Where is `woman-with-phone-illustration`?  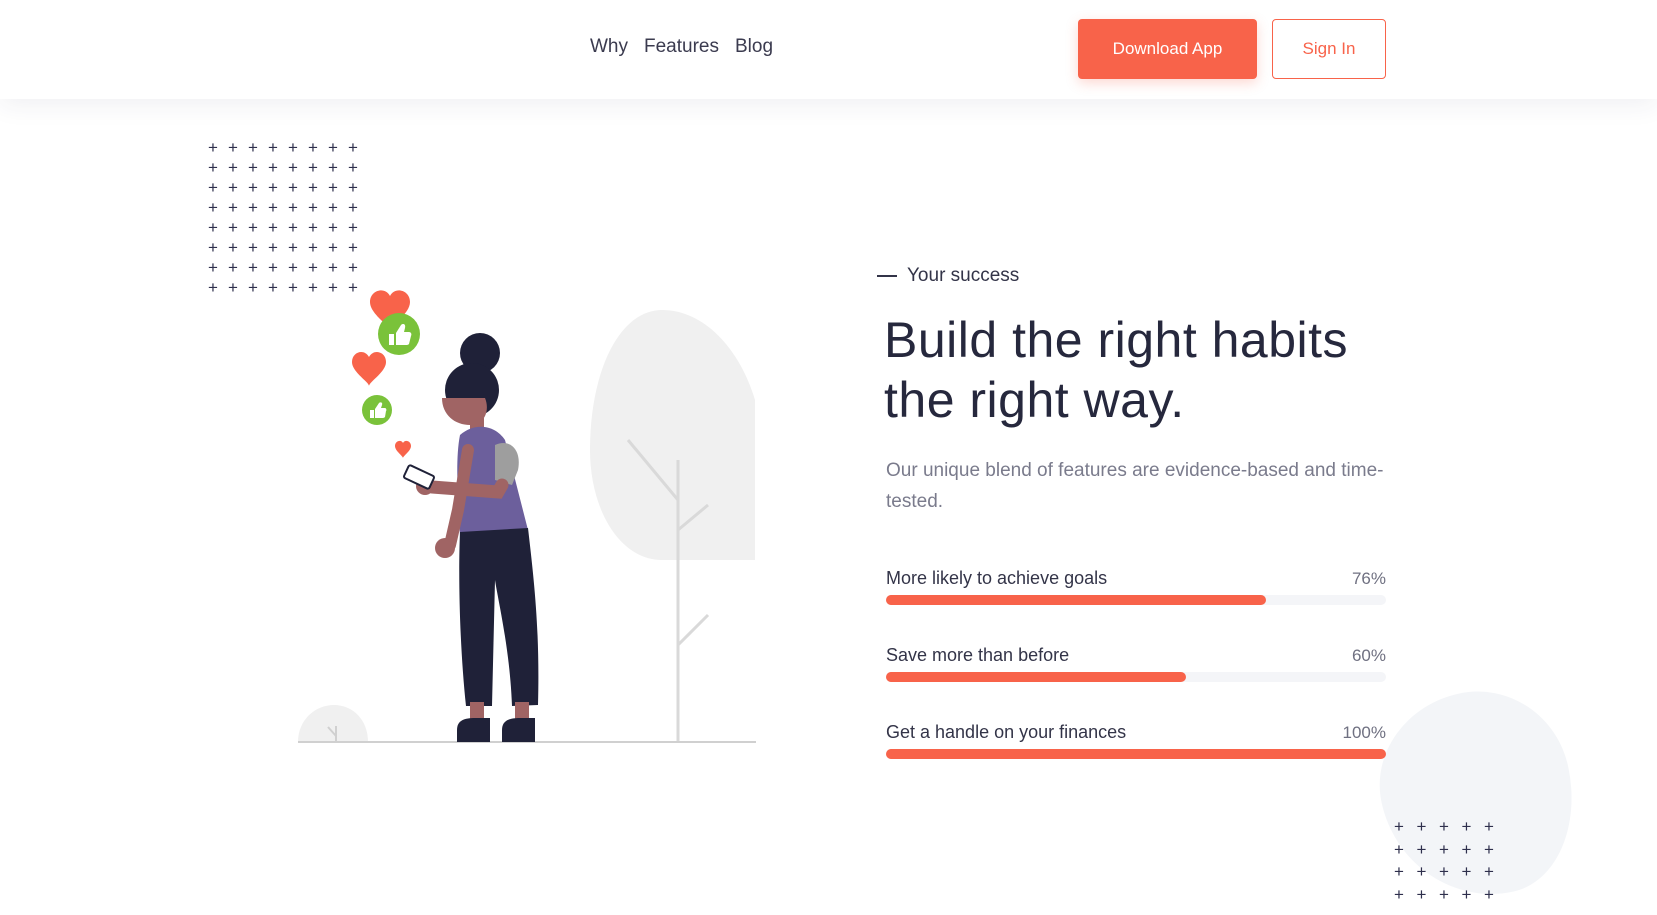
woman-with-phone-illustration is located at coordinates (527, 516).